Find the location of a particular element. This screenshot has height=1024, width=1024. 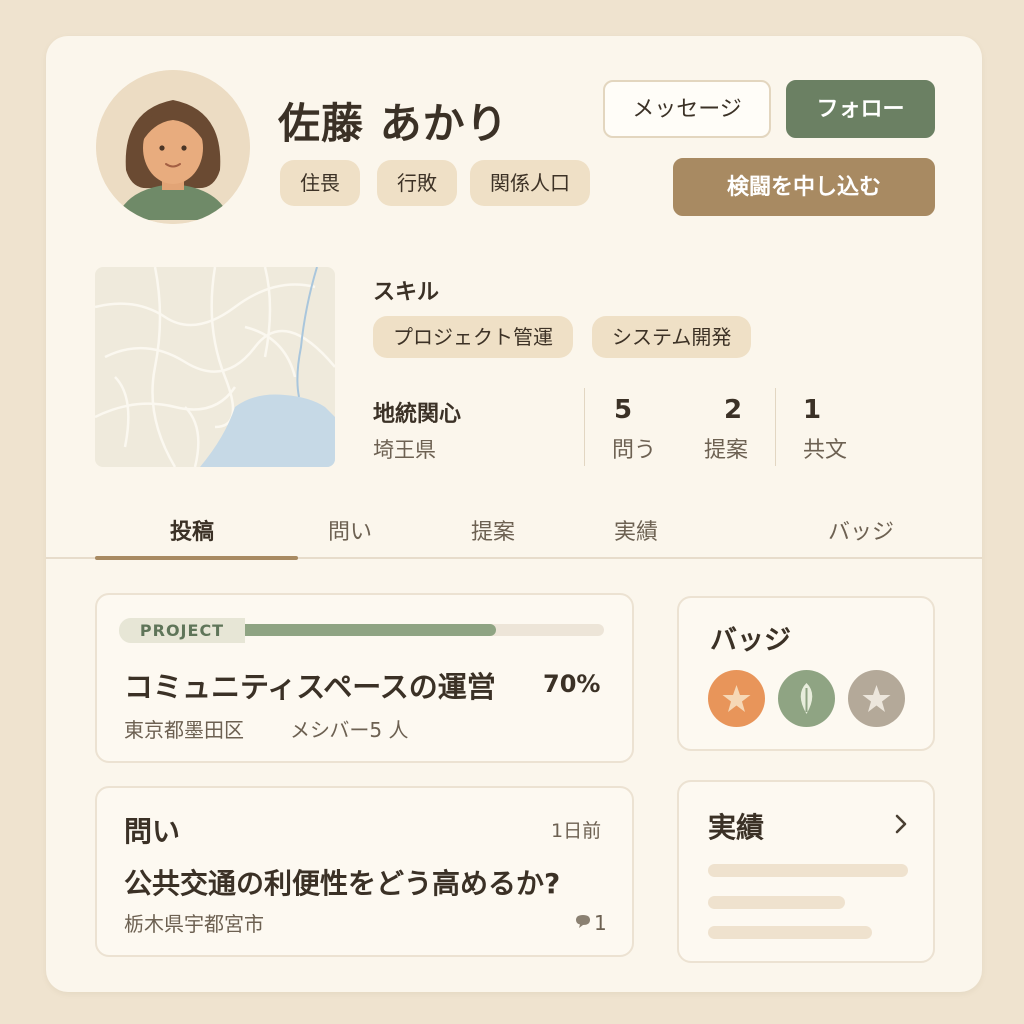

message-button: メッセージ is located at coordinates (687, 109).